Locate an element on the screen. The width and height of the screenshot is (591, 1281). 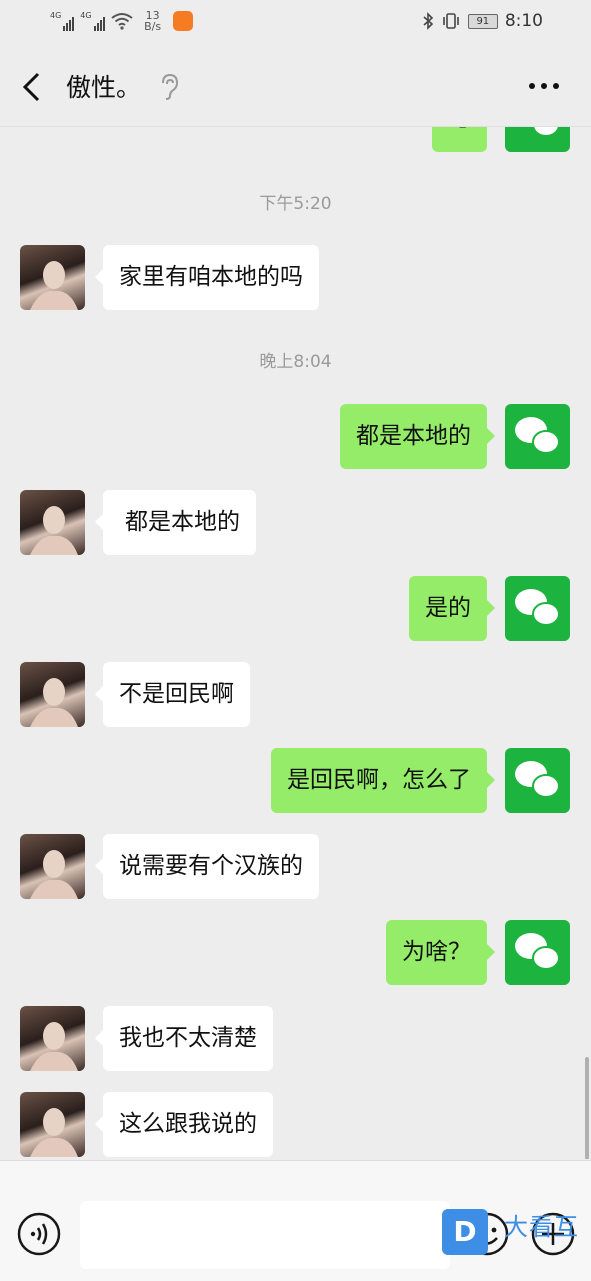
message-input is located at coordinates (265, 1235).